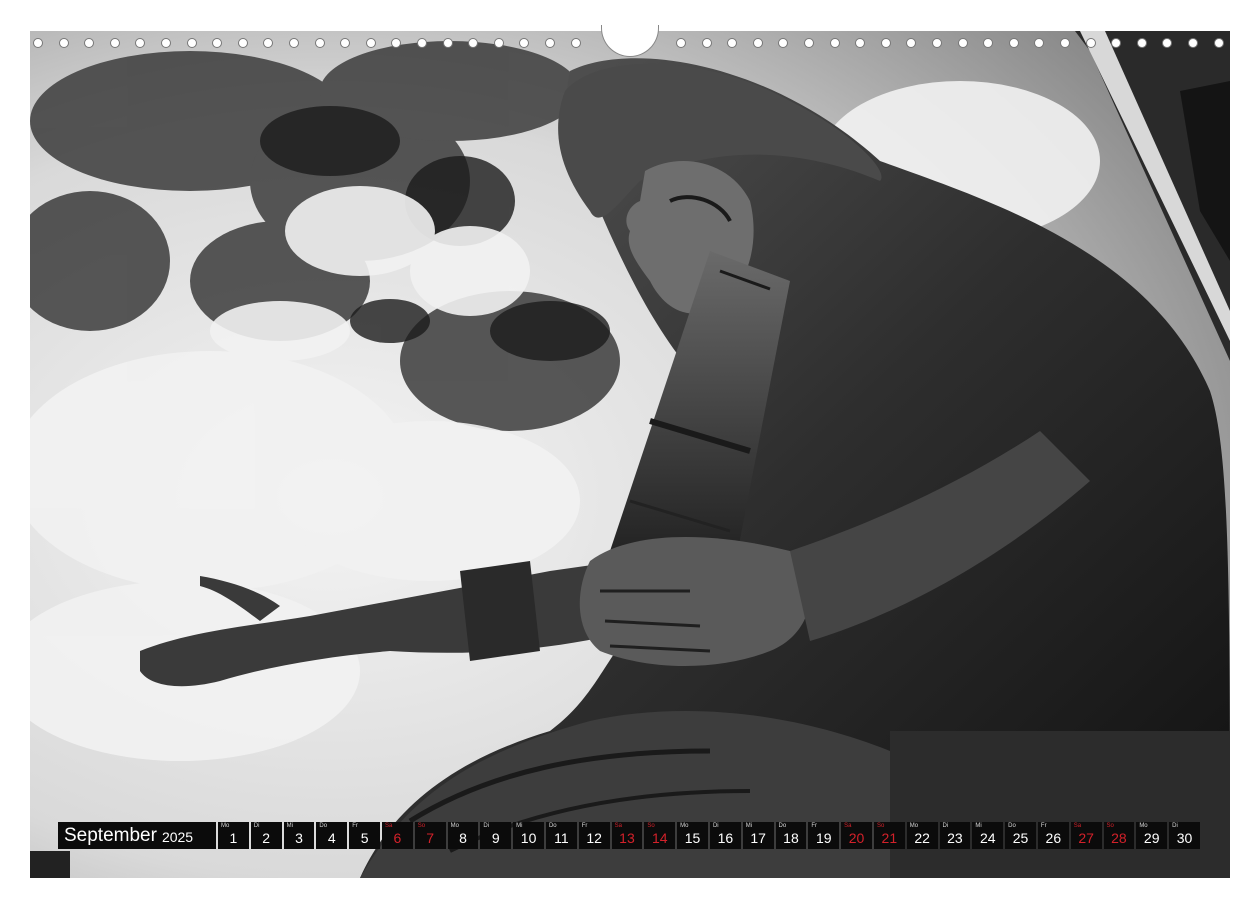  I want to click on day-cell: Sa 27, so click(1086, 835).